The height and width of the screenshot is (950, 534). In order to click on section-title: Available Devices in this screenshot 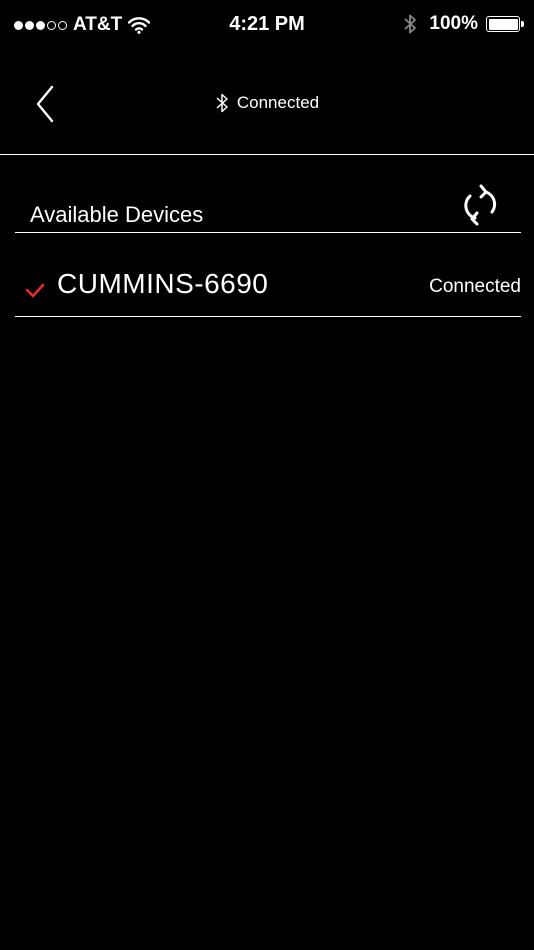, I will do `click(117, 214)`.